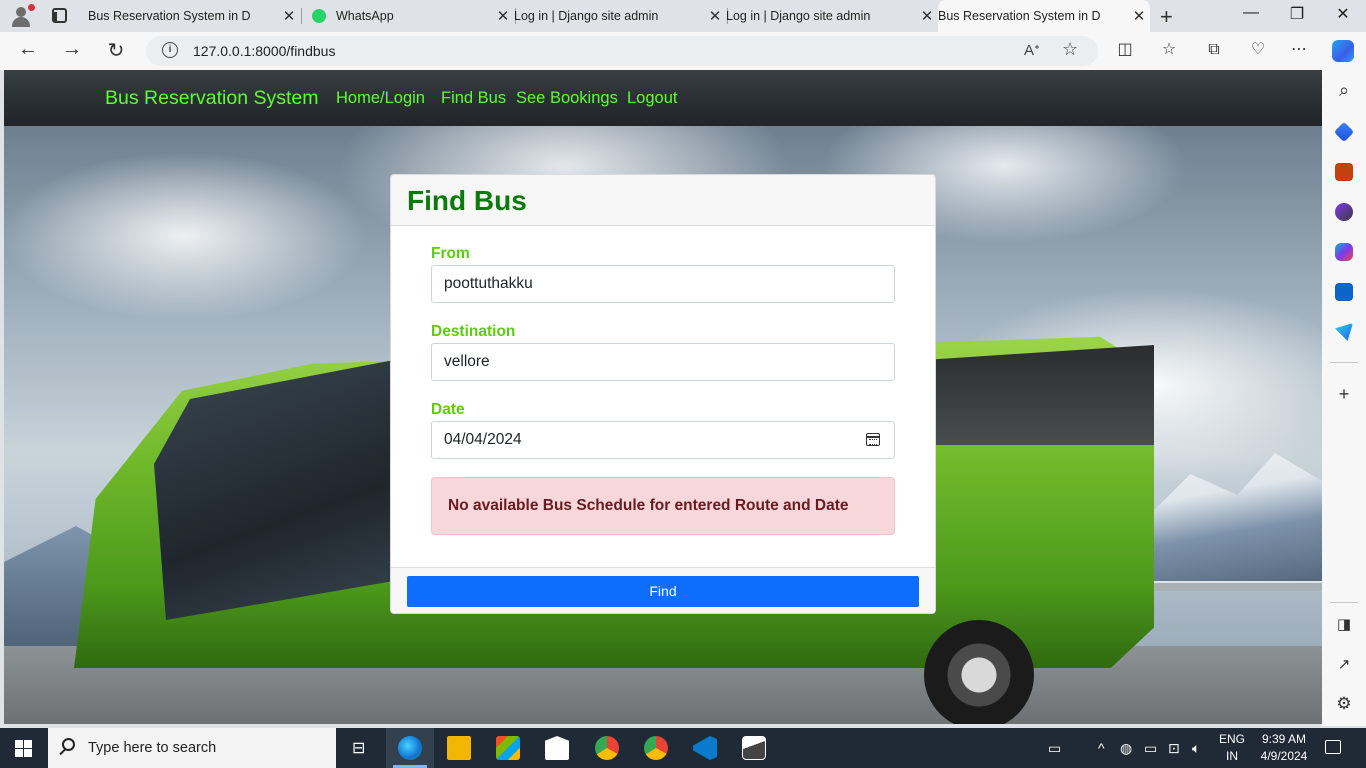 The width and height of the screenshot is (1366, 768). Describe the element at coordinates (407, 16) in the screenshot. I see `tab-whatsapp: WhatsApp ✕` at that location.